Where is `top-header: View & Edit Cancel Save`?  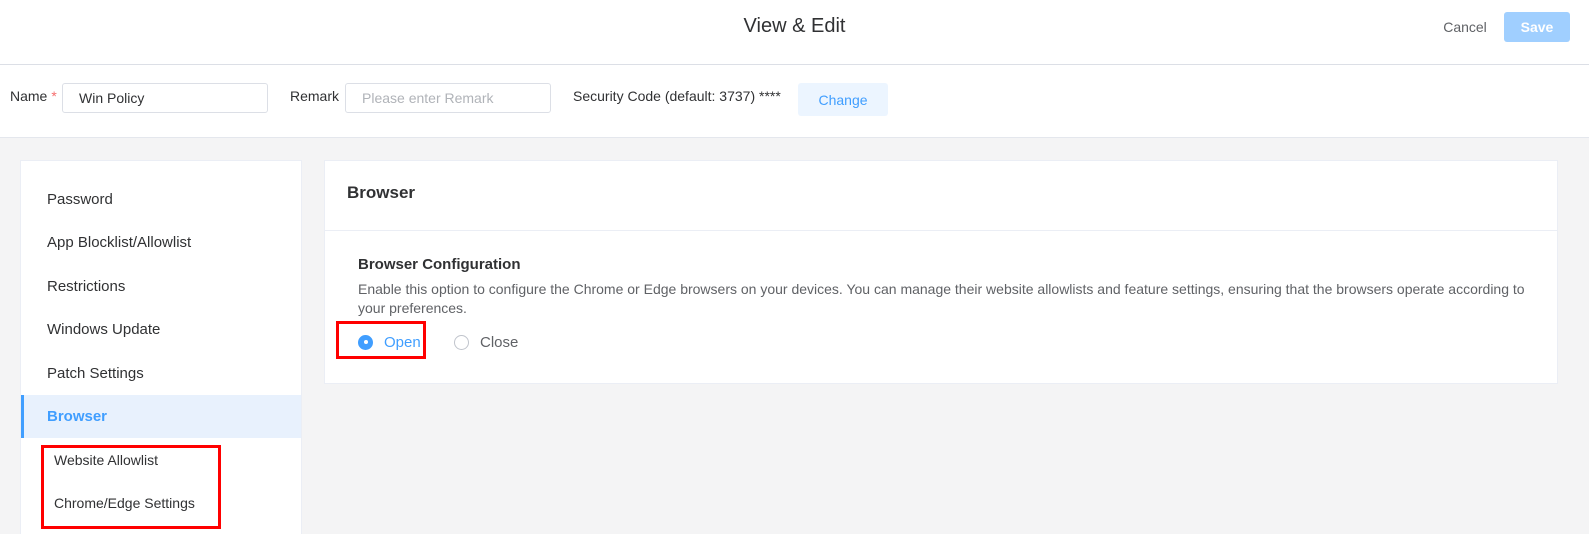 top-header: View & Edit Cancel Save is located at coordinates (794, 32).